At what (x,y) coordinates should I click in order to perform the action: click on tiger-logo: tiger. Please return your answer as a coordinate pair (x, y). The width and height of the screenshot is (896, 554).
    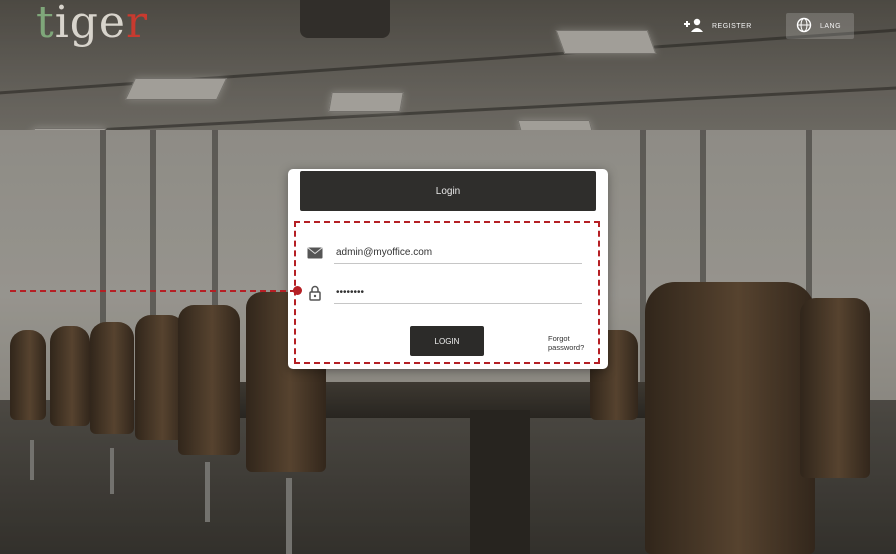
    Looking at the image, I should click on (92, 23).